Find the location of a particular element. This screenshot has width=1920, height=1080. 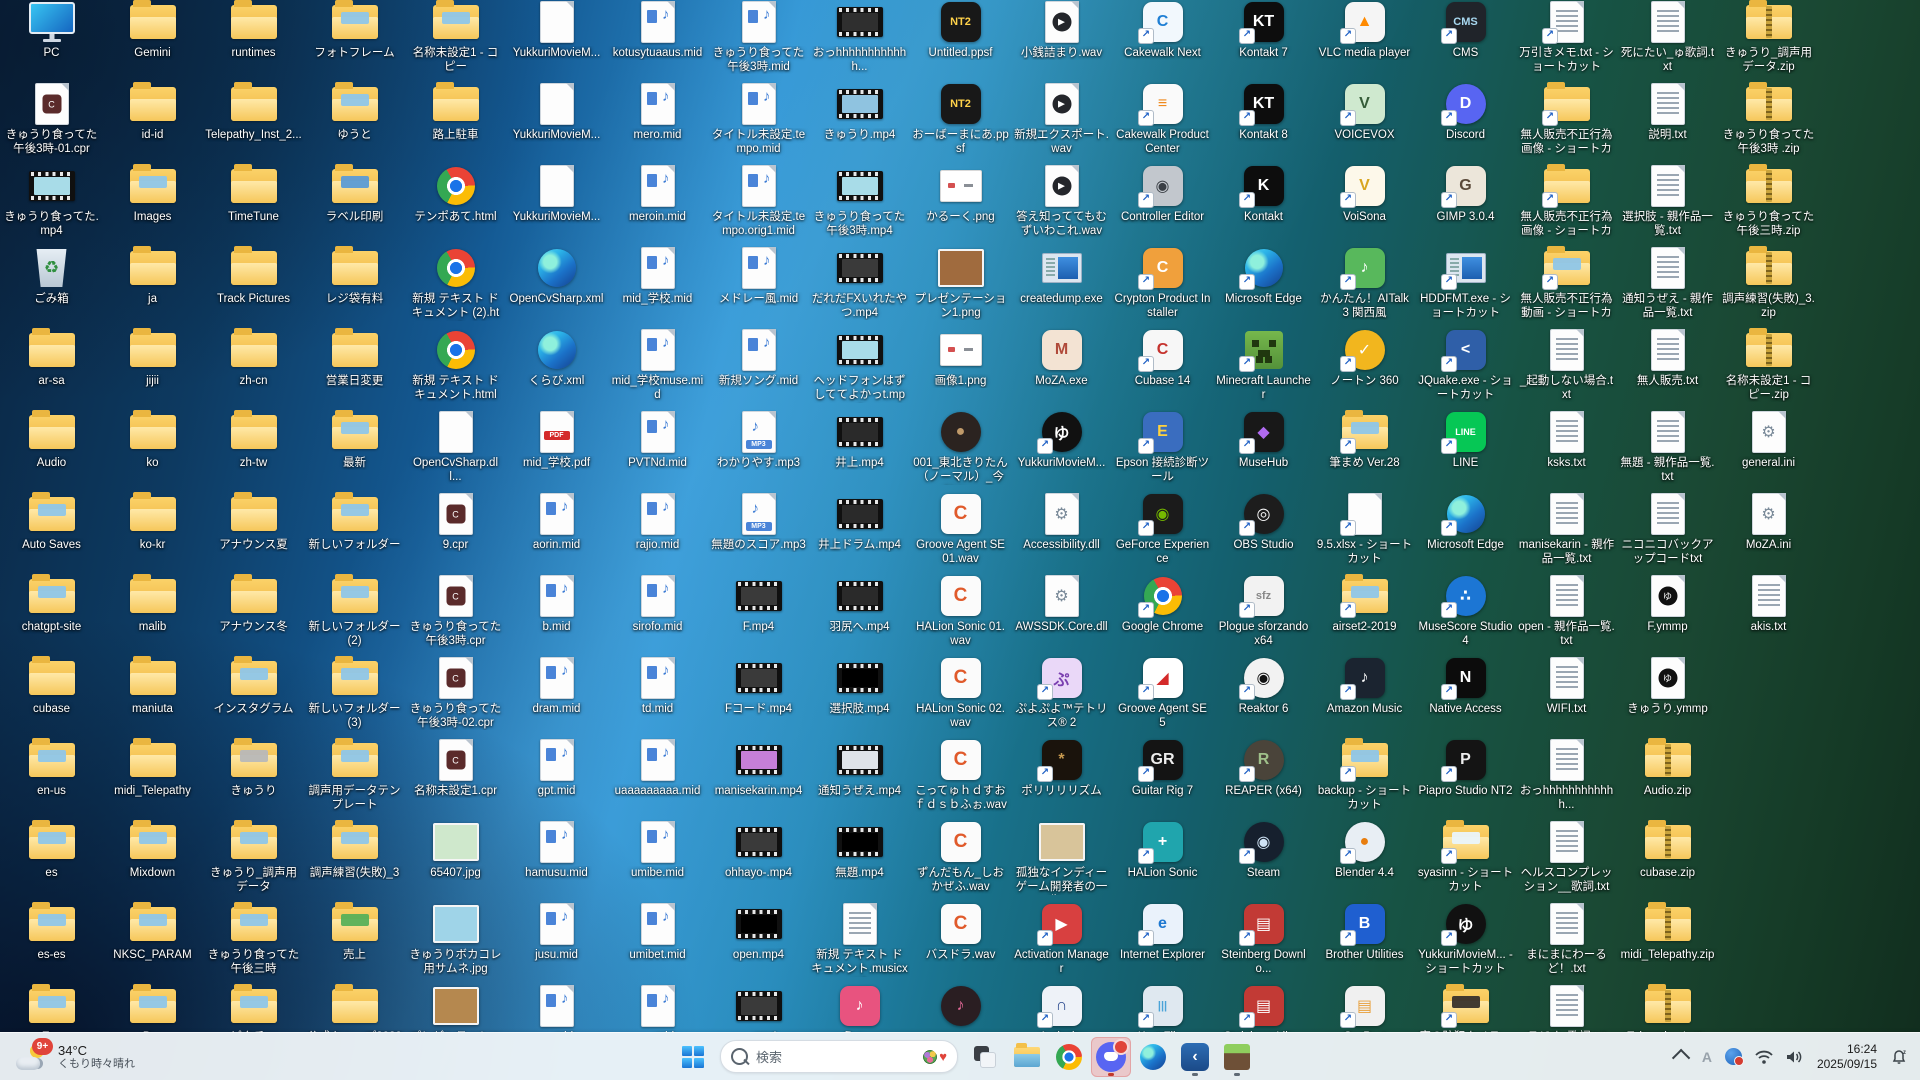

desktop-icon: C Groove Agent SE 01.wav is located at coordinates (960, 531).